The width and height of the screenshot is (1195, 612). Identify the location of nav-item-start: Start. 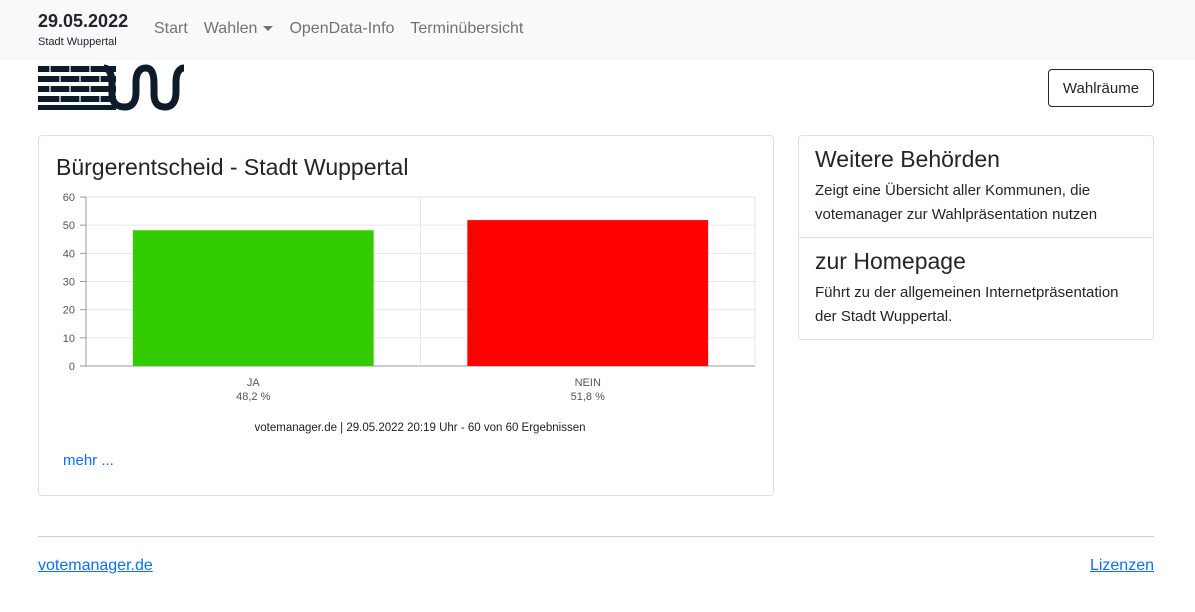
(171, 29).